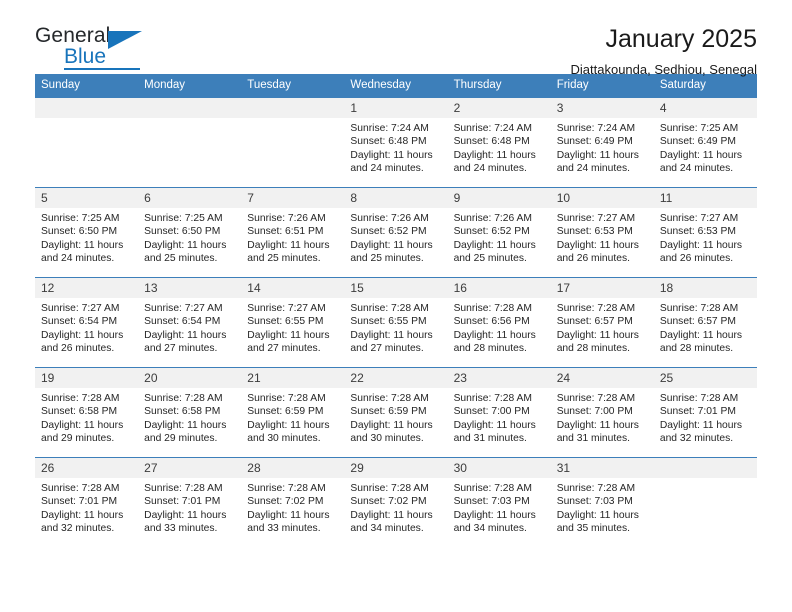  Describe the element at coordinates (396, 288) in the screenshot. I see `day-number: 15` at that location.